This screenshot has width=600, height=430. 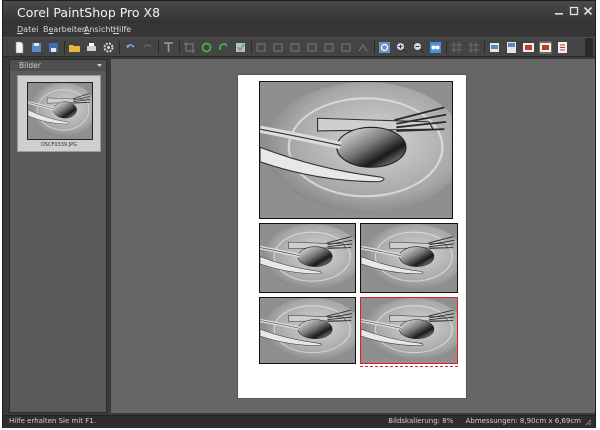 I want to click on close-icon, so click(x=588, y=11).